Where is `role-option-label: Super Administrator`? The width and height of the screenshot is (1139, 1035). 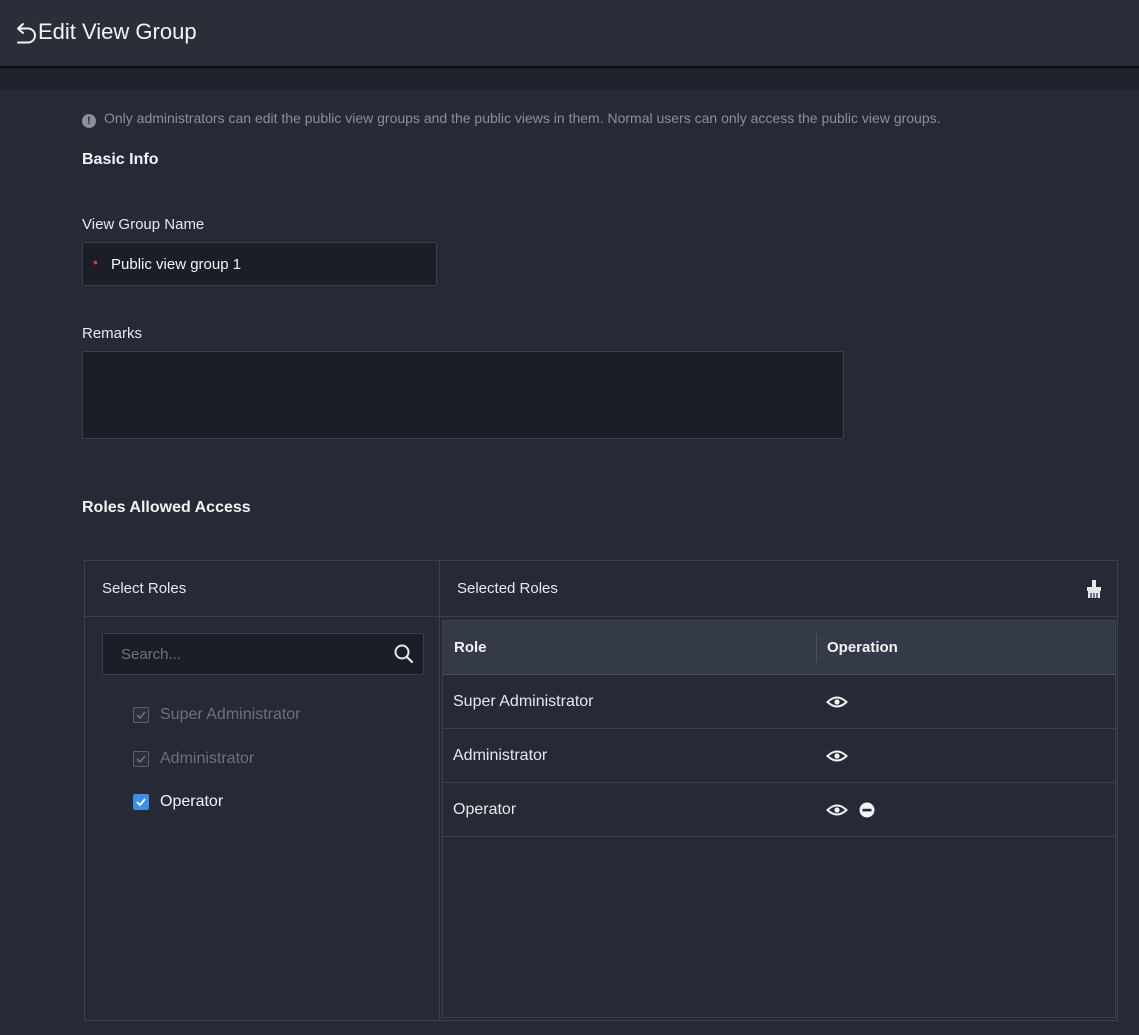
role-option-label: Super Administrator is located at coordinates (230, 714).